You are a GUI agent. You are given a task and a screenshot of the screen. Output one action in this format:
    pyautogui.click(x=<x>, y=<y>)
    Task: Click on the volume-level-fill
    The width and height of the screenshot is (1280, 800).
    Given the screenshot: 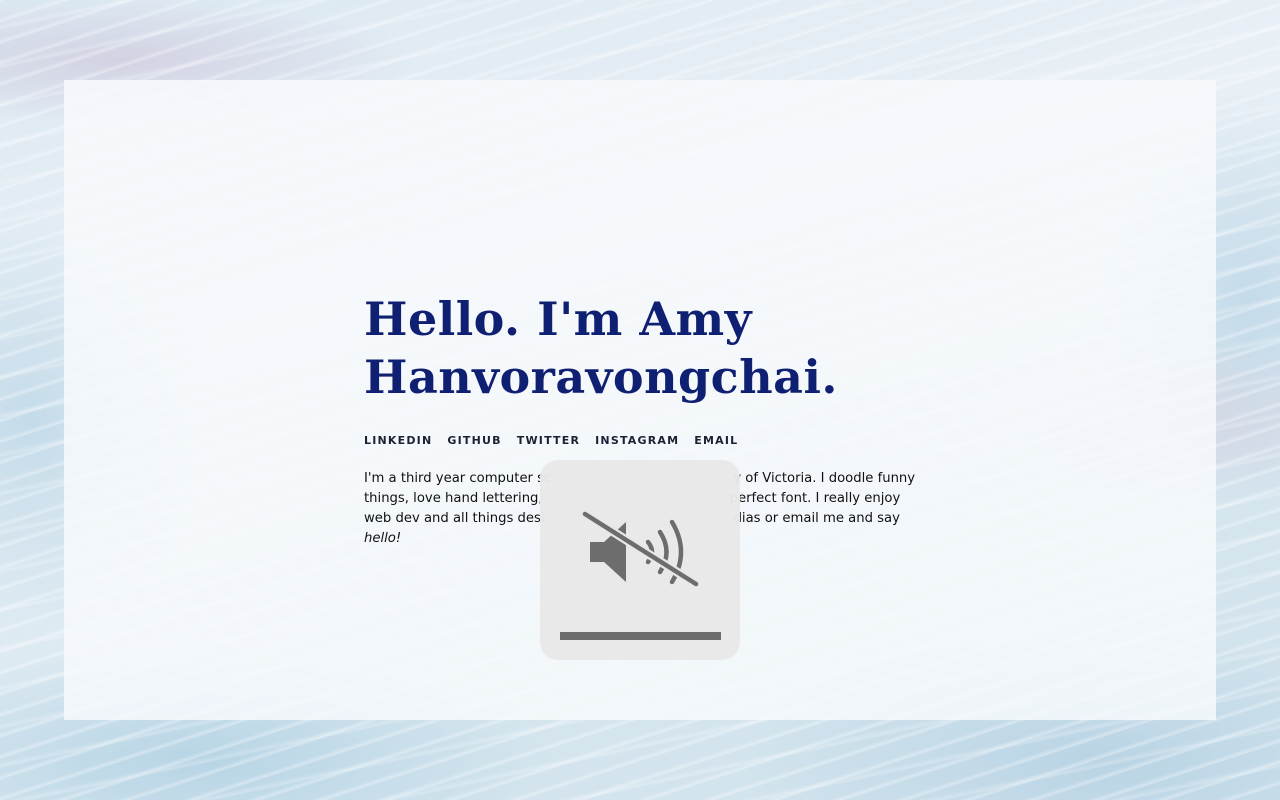 What is the action you would take?
    pyautogui.click(x=640, y=636)
    